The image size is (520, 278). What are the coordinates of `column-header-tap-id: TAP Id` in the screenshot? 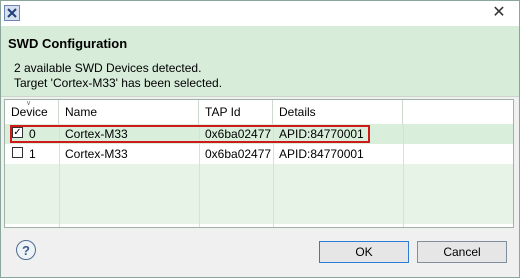 It's located at (236, 112).